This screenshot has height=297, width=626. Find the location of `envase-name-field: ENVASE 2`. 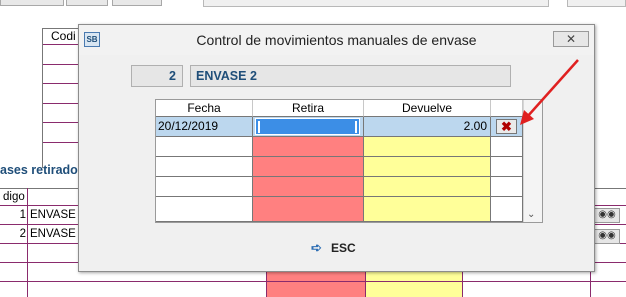

envase-name-field: ENVASE 2 is located at coordinates (350, 76).